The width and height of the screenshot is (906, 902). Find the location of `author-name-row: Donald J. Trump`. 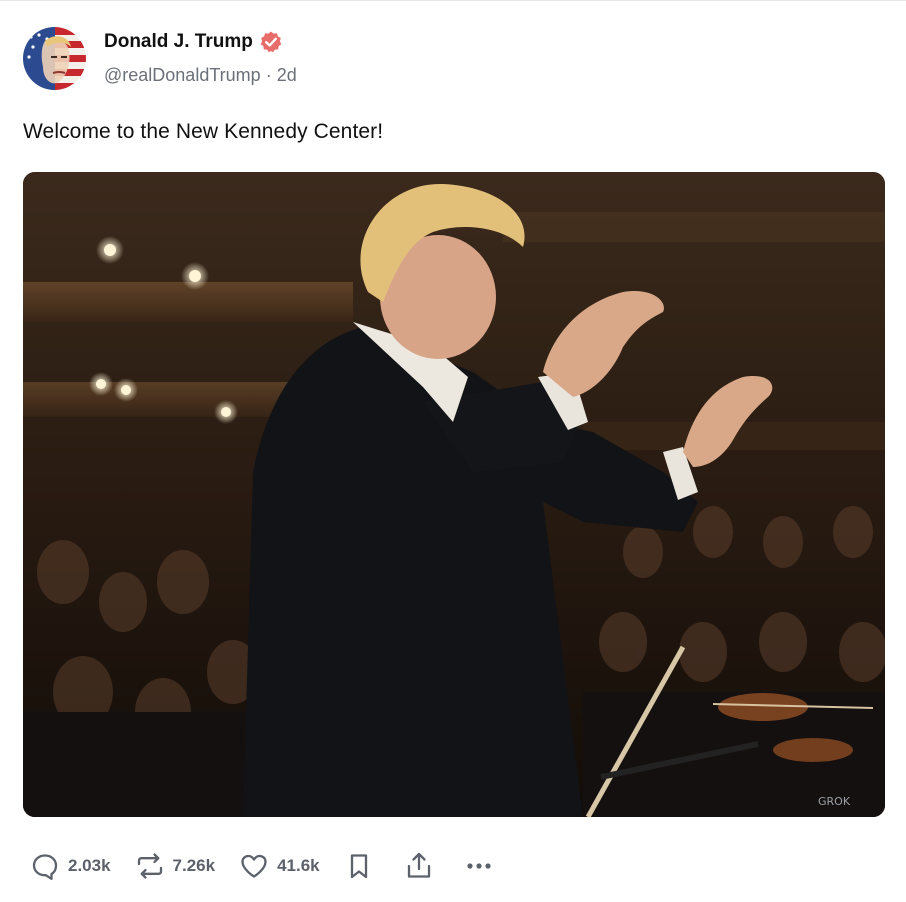

author-name-row: Donald J. Trump is located at coordinates (193, 42).